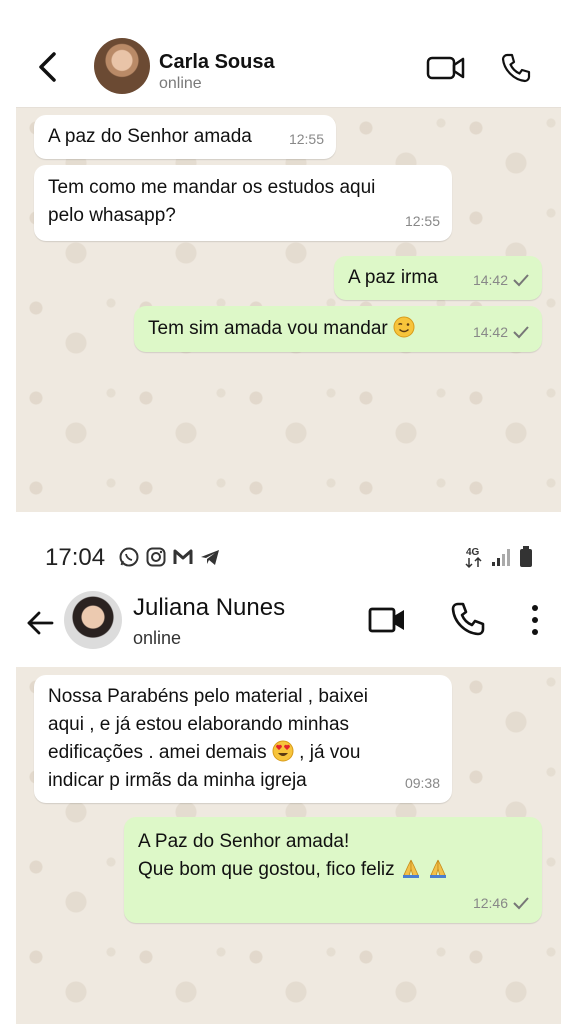 The image size is (576, 1024). I want to click on contact-name: Carla Sousa, so click(217, 62).